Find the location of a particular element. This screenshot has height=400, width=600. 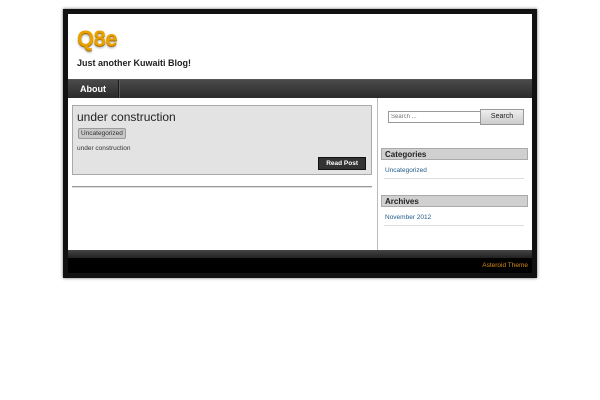

site-logo: Q8e is located at coordinates (97, 39).